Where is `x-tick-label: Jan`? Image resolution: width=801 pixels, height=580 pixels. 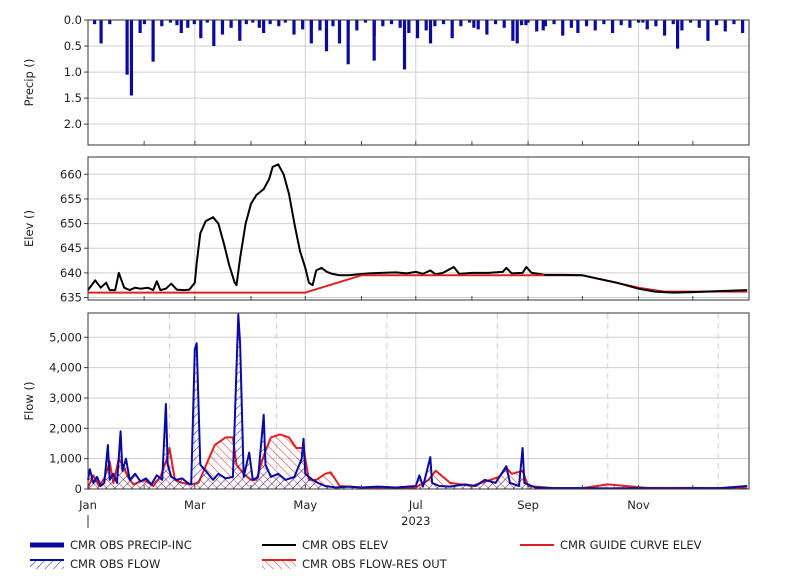
x-tick-label: Jan is located at coordinates (87, 505).